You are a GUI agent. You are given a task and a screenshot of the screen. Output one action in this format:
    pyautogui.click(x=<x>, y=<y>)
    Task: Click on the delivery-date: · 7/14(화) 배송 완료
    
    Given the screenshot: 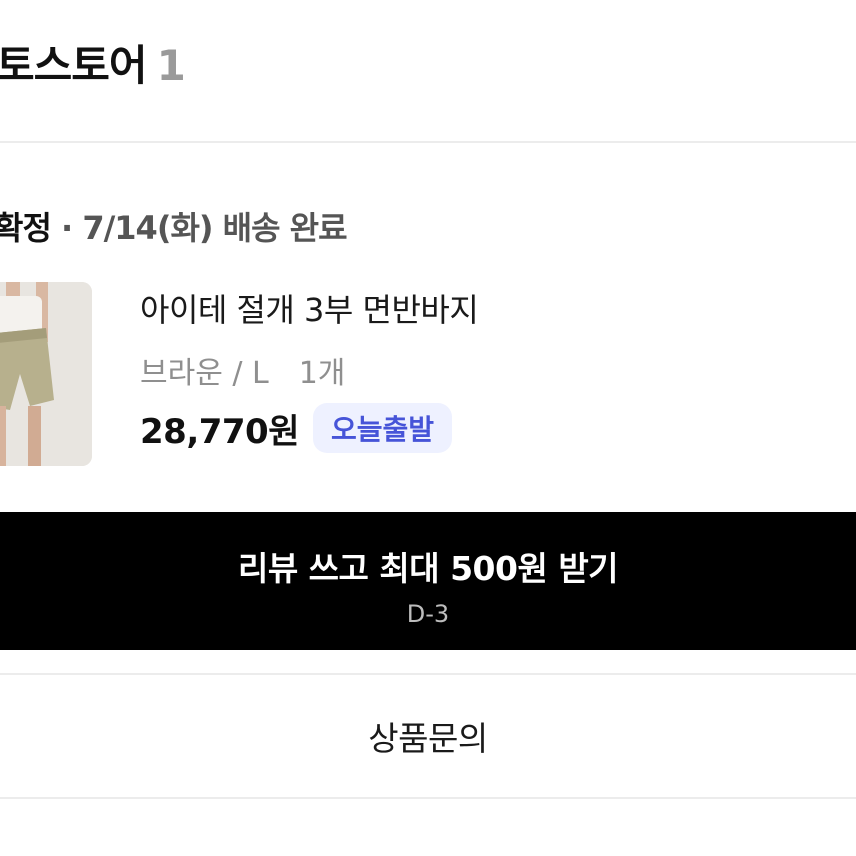 What is the action you would take?
    pyautogui.click(x=204, y=228)
    